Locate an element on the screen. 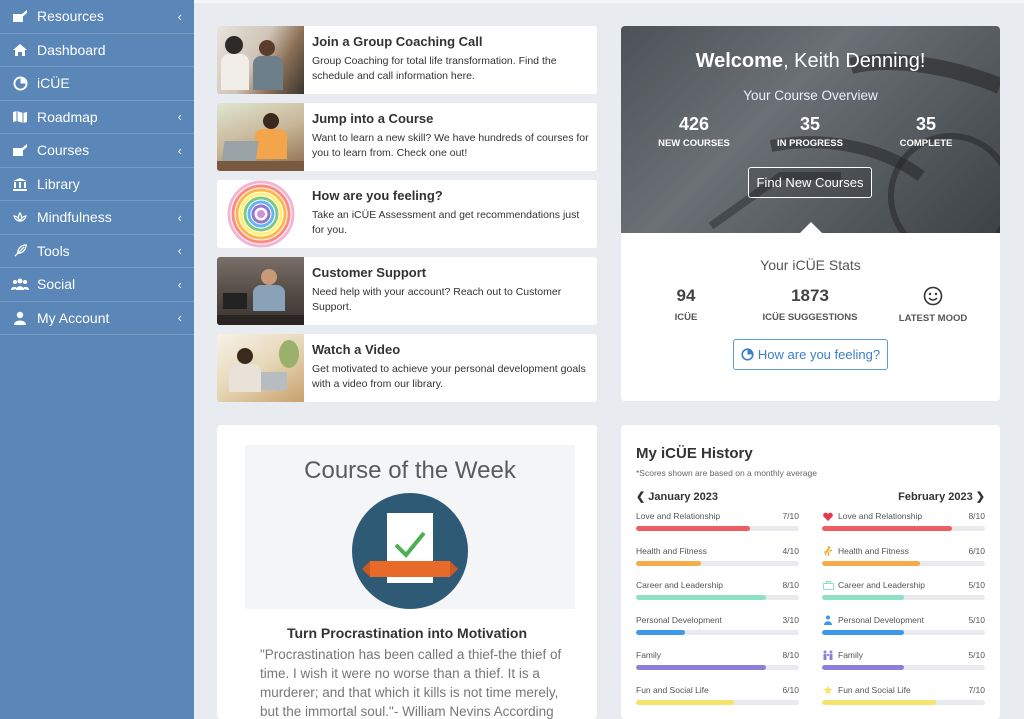 The image size is (1024, 719). feather-icon is located at coordinates (20, 251).